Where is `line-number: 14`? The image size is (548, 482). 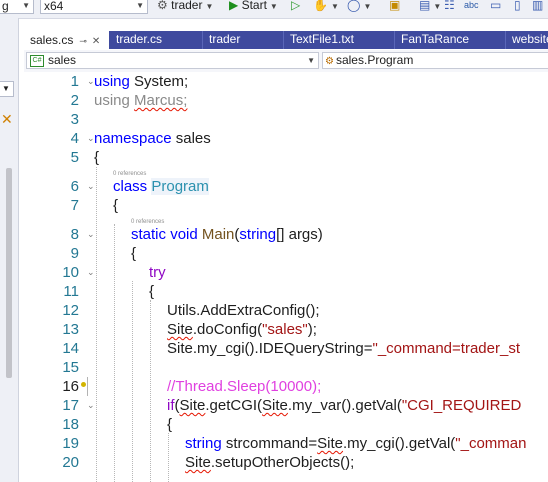 line-number: 14 is located at coordinates (70, 348).